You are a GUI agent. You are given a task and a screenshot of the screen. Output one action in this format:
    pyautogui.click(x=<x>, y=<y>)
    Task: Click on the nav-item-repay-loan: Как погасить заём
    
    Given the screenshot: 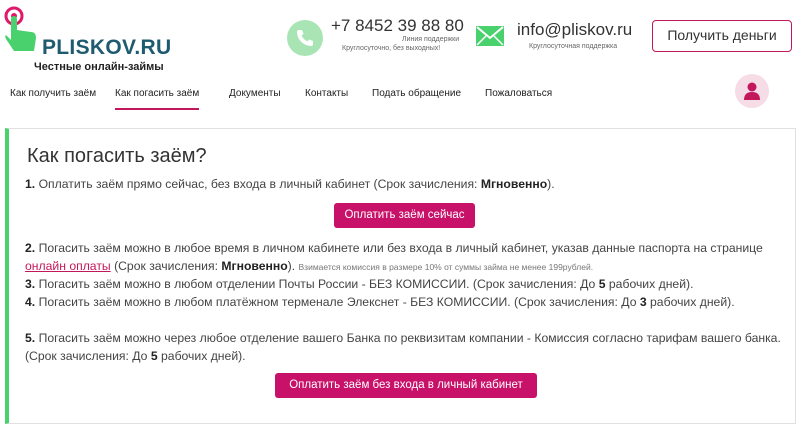 What is the action you would take?
    pyautogui.click(x=157, y=99)
    